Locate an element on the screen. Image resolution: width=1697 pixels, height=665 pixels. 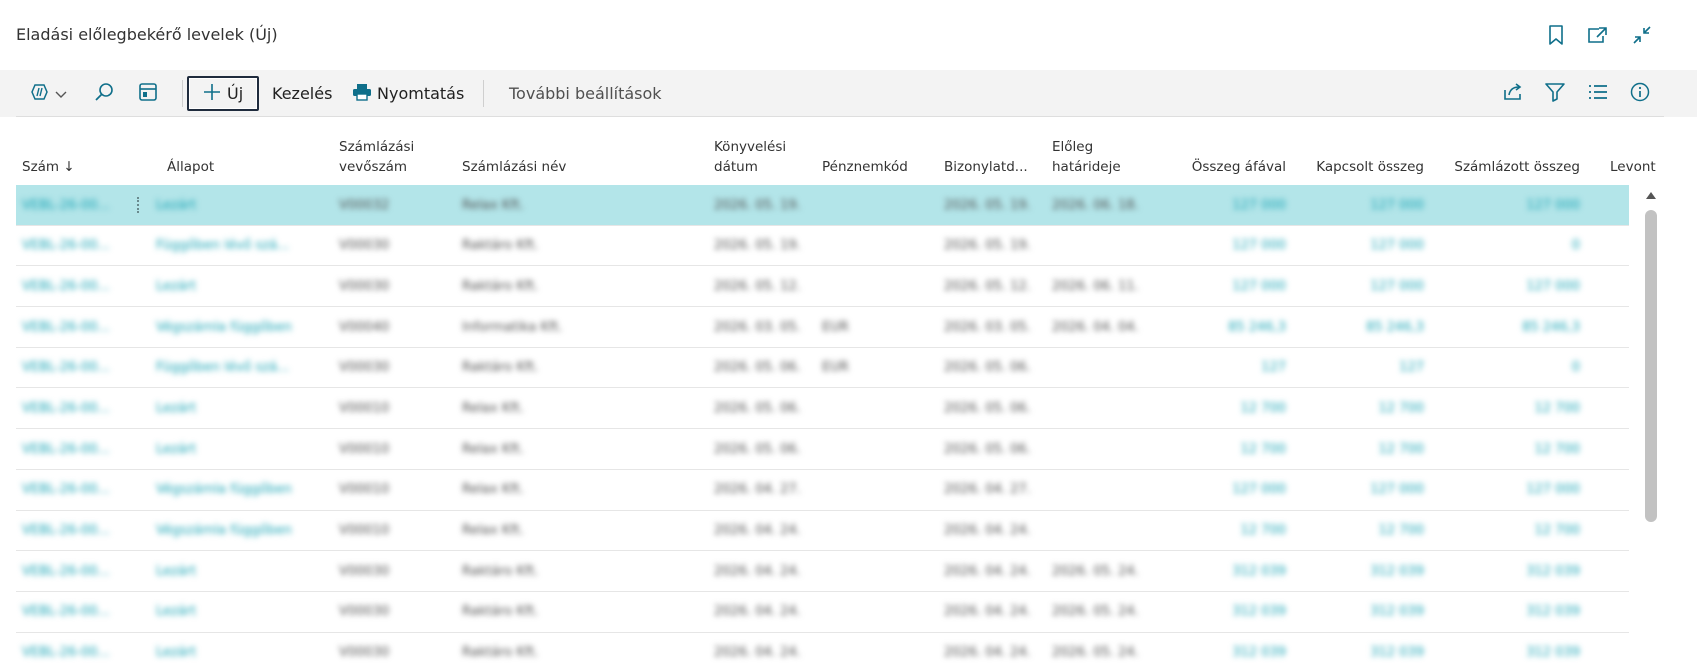
open-new-window-icon is located at coordinates (1598, 35).